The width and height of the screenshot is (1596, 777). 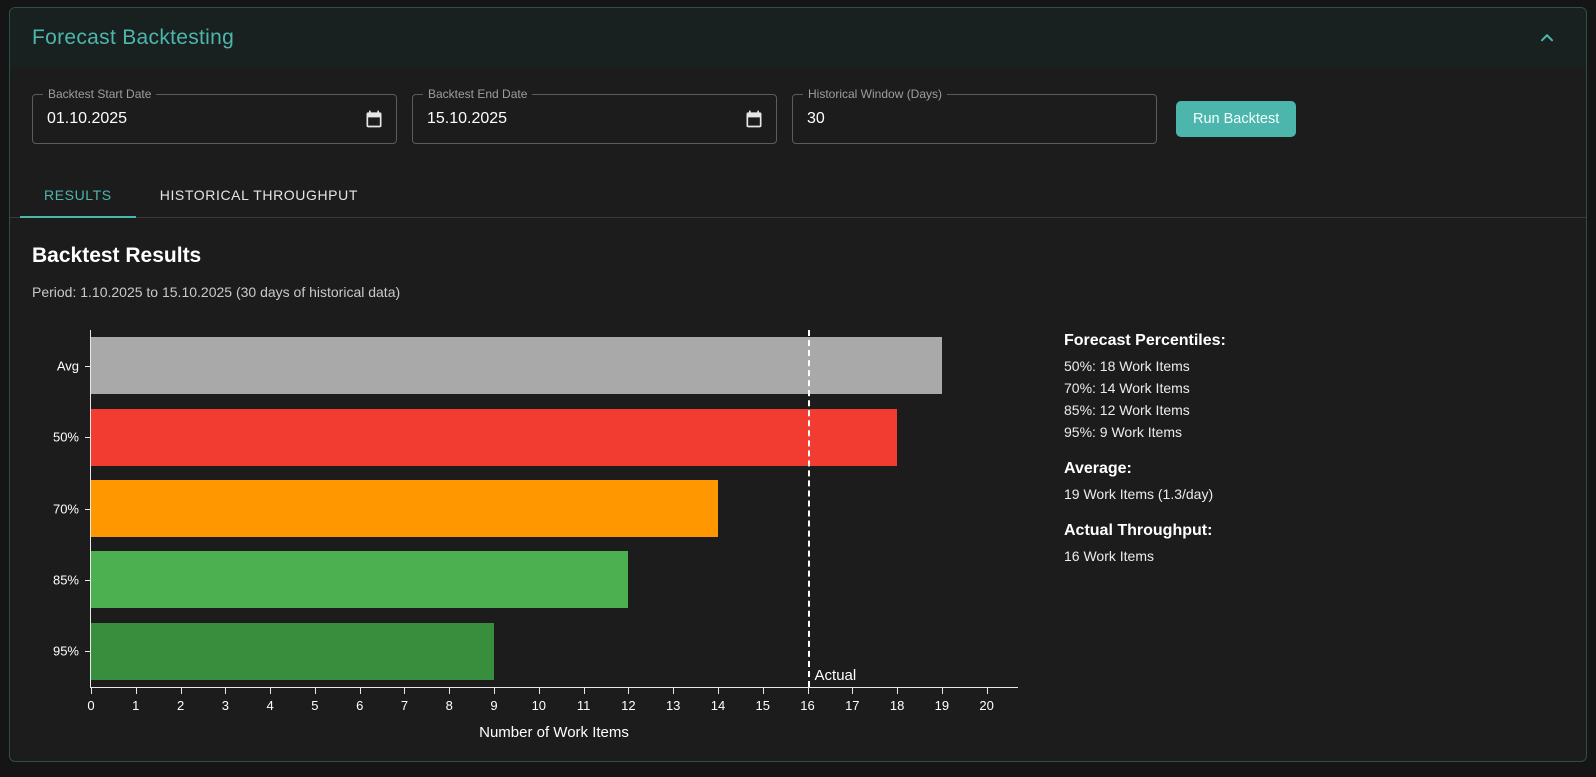 What do you see at coordinates (494, 705) in the screenshot?
I see `x-tick-label: 9` at bounding box center [494, 705].